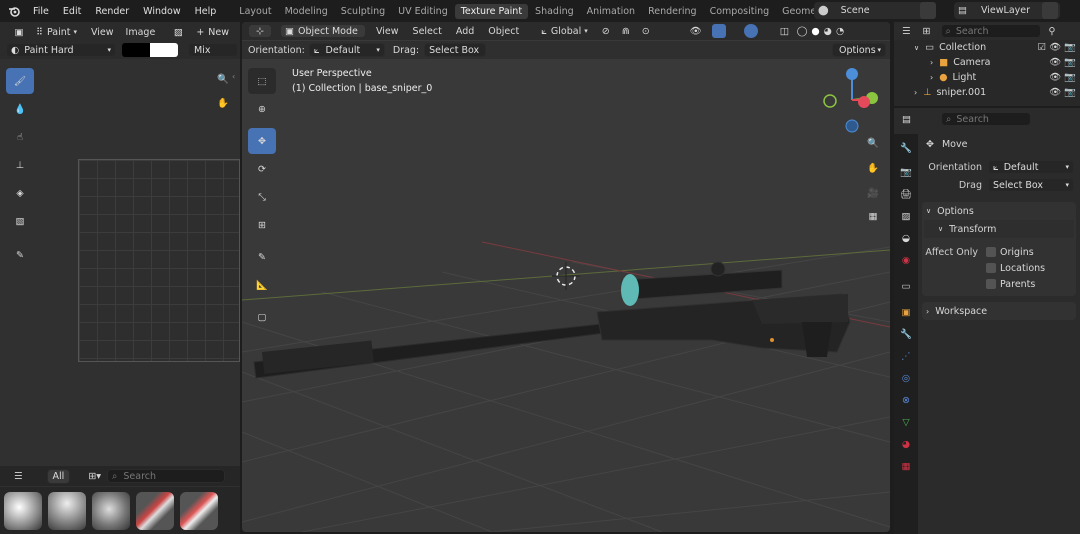 The height and width of the screenshot is (534, 1080). I want to click on draw-tool: 🖌, so click(20, 81).